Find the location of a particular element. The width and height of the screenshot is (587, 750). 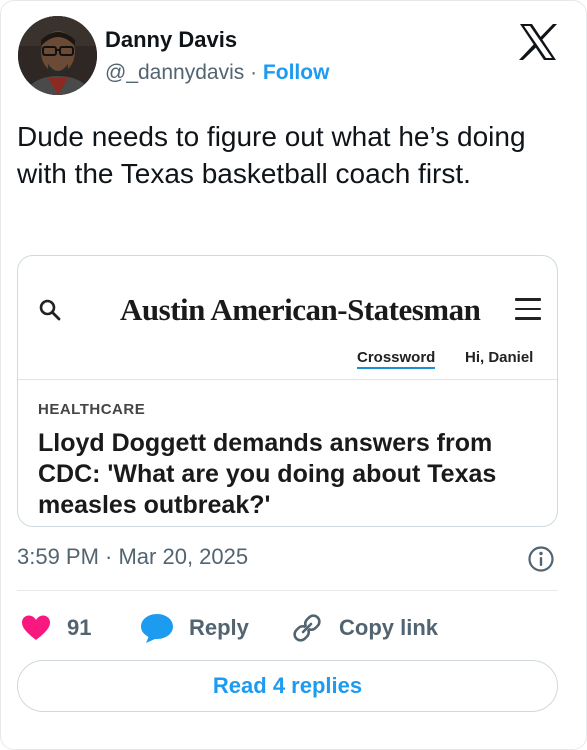

read-replies-label: Read 4 replies is located at coordinates (287, 685).